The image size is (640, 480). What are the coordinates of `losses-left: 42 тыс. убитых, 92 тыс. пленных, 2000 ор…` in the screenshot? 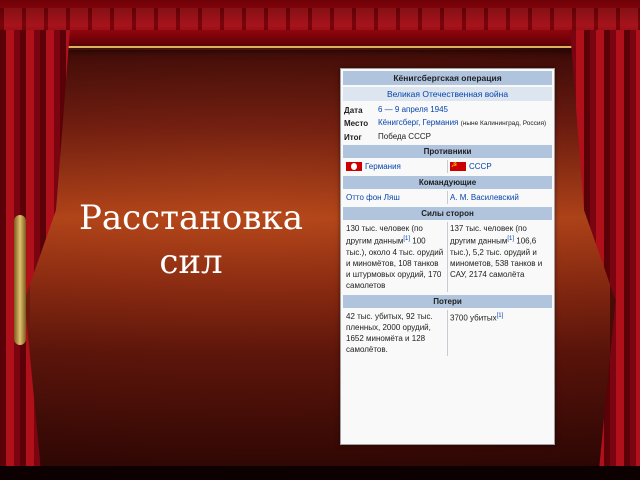 It's located at (396, 332).